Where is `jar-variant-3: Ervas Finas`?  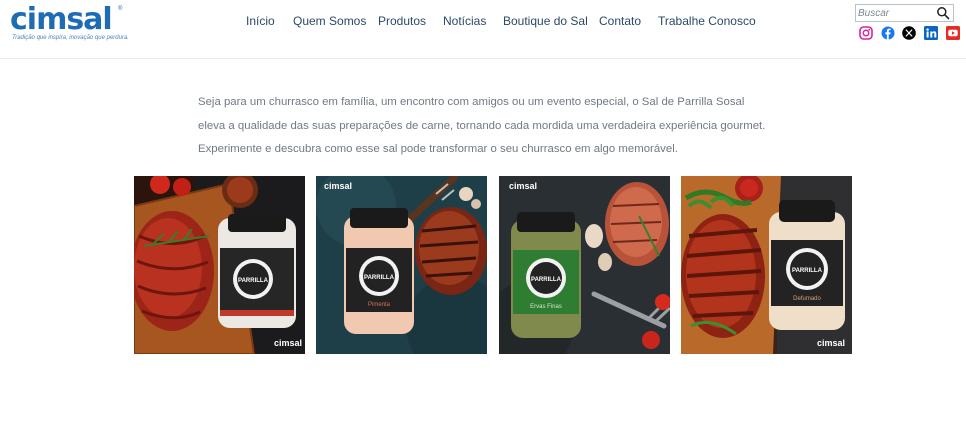
jar-variant-3: Ervas Finas is located at coordinates (546, 307).